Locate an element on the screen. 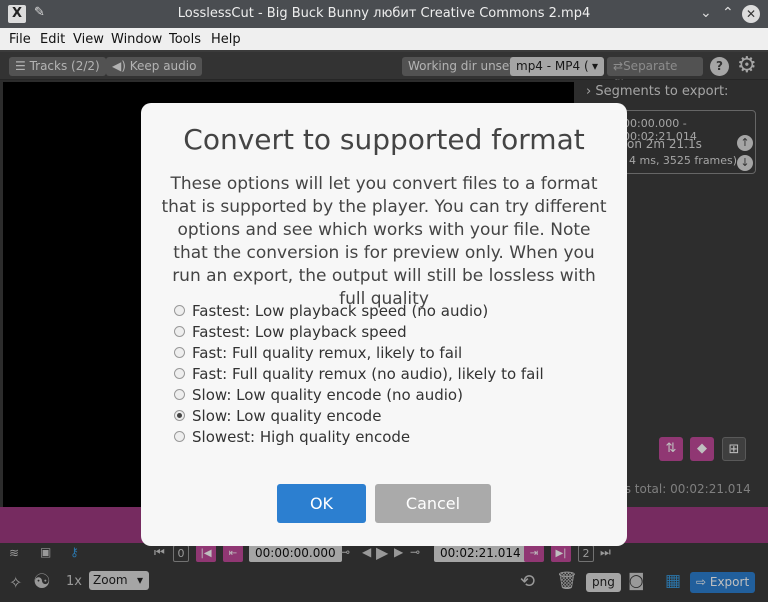 The width and height of the screenshot is (768, 602). option-fast-remux: Fast: Full quality remux, likely to fail is located at coordinates (359, 352).